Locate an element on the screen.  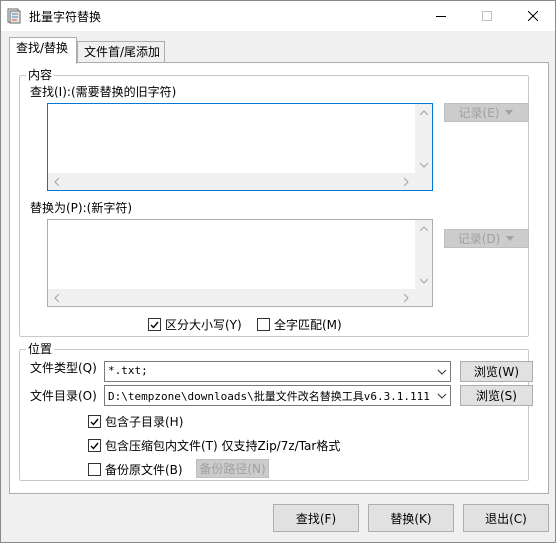
find-vscrollbar is located at coordinates (423, 139).